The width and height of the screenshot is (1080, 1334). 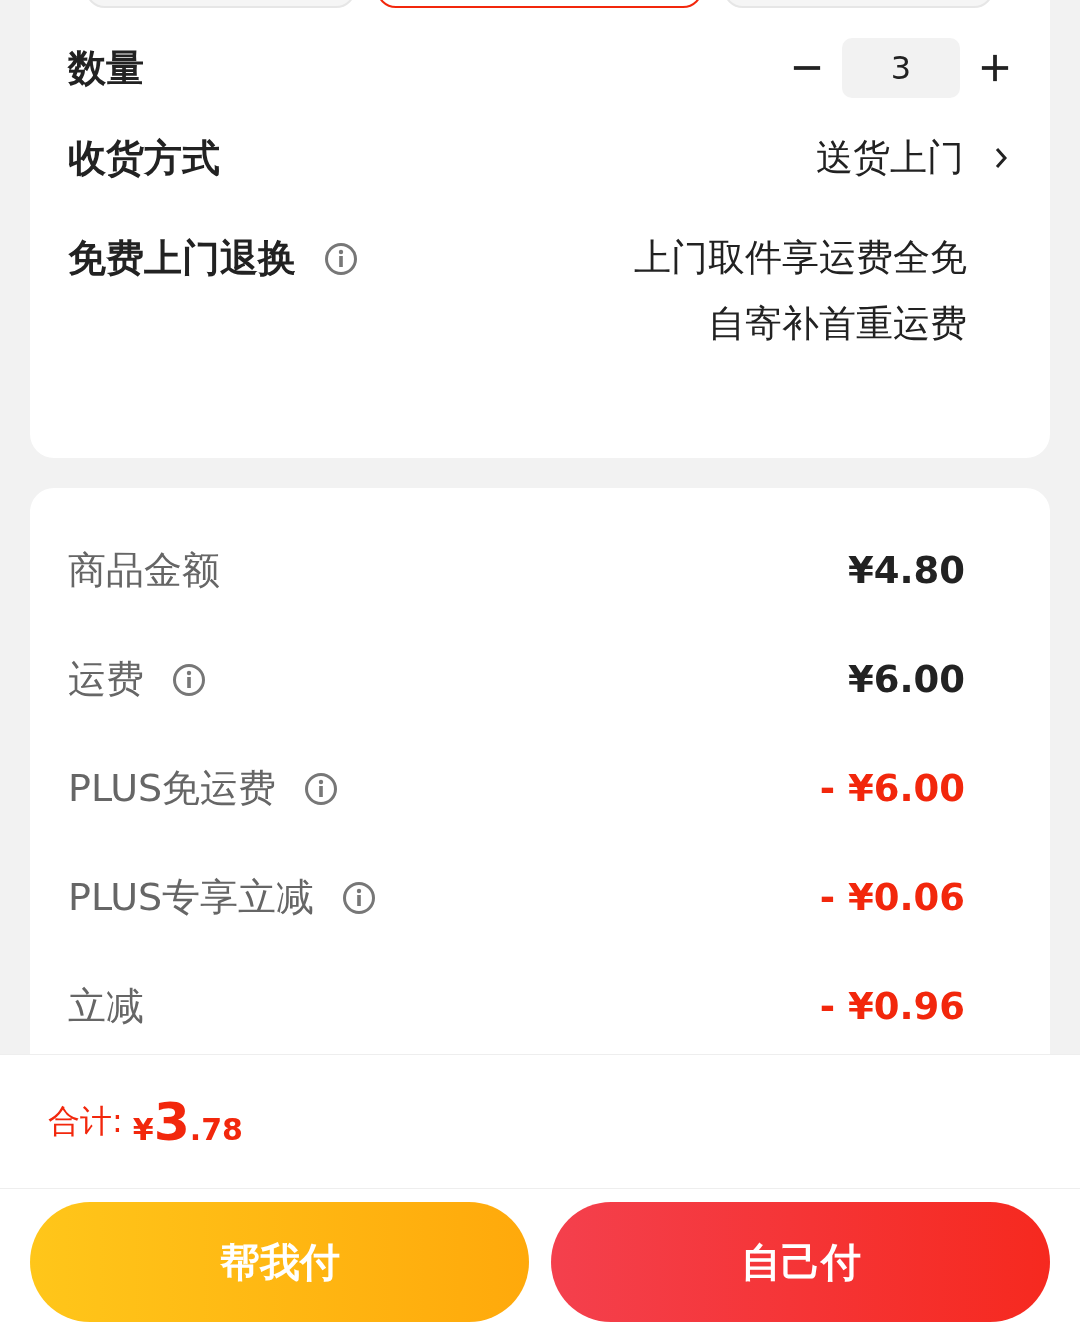 I want to click on delivery-label: 收货方式, so click(x=144, y=158).